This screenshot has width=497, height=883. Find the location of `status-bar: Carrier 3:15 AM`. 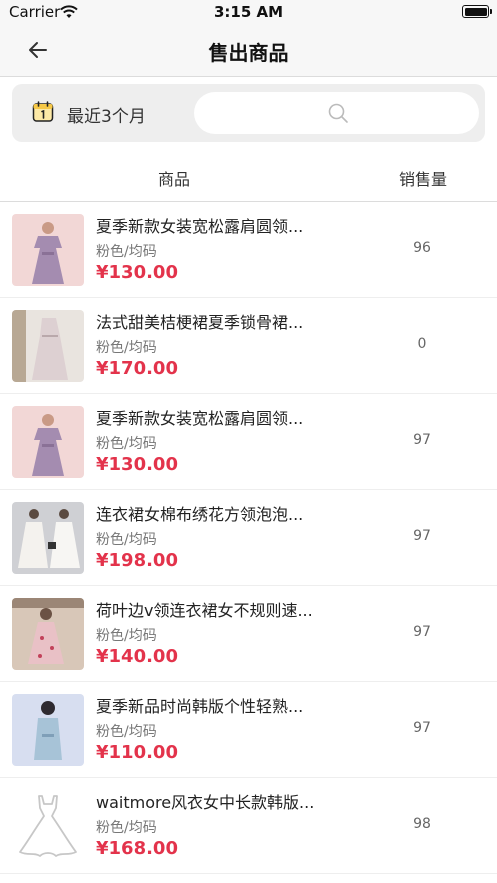

status-bar: Carrier 3:15 AM is located at coordinates (248, 12).